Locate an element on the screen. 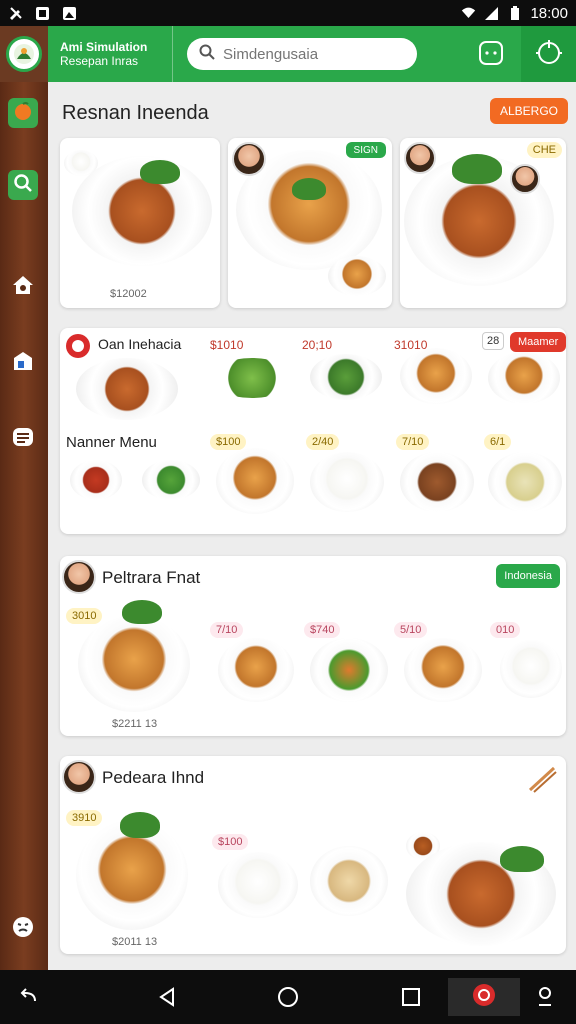  back-button is located at coordinates (167, 997).